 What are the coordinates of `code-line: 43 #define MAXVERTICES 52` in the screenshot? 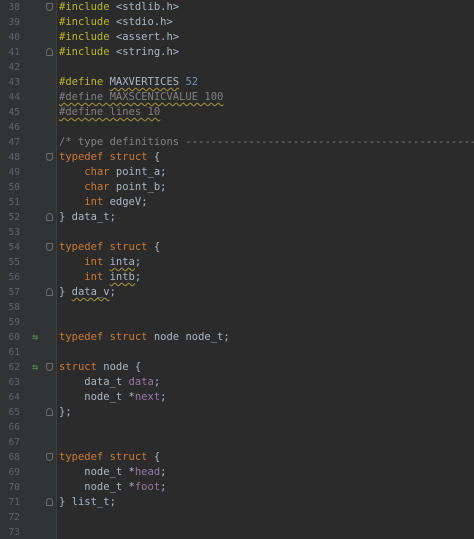 It's located at (237, 82).